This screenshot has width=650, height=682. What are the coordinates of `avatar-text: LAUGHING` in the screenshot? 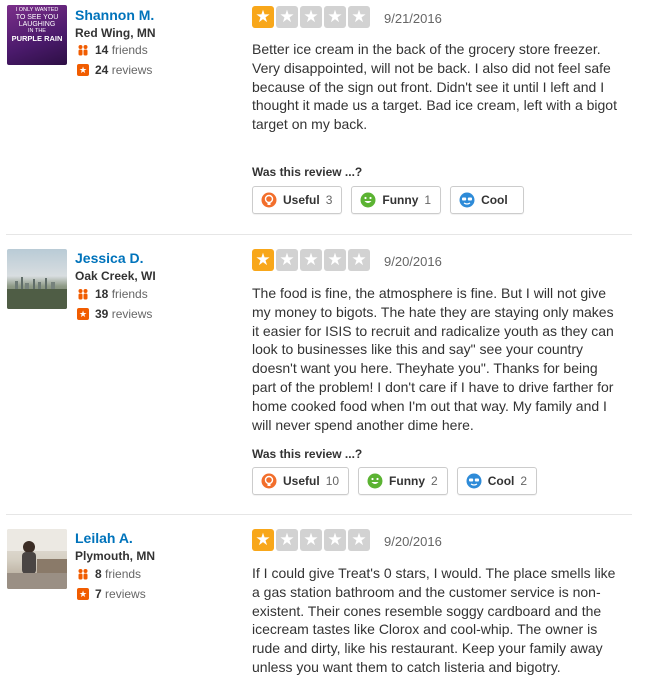 It's located at (37, 24).